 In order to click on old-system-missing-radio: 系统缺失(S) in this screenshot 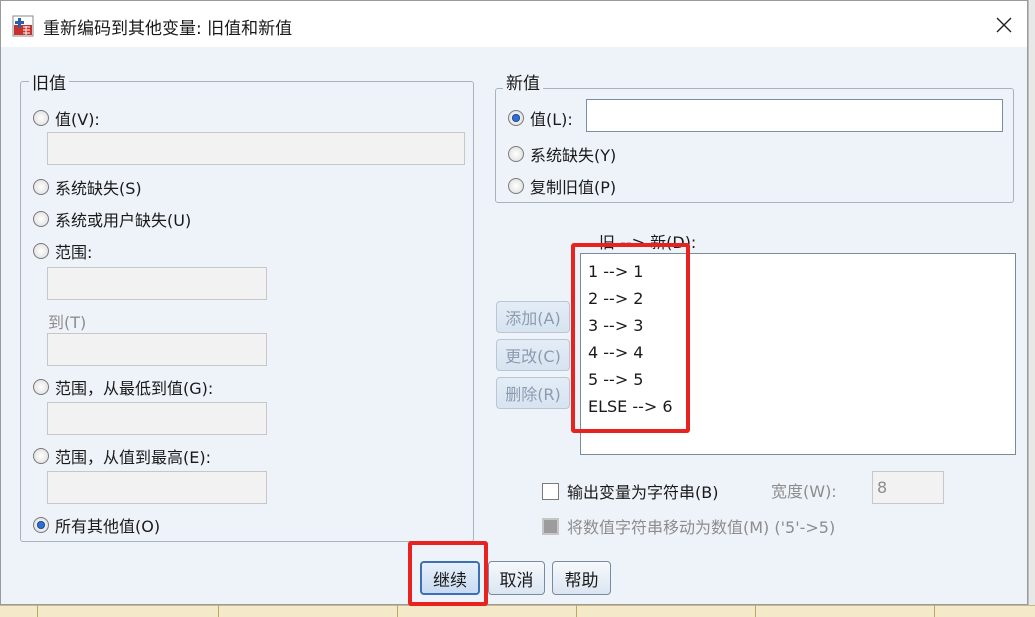, I will do `click(87, 187)`.